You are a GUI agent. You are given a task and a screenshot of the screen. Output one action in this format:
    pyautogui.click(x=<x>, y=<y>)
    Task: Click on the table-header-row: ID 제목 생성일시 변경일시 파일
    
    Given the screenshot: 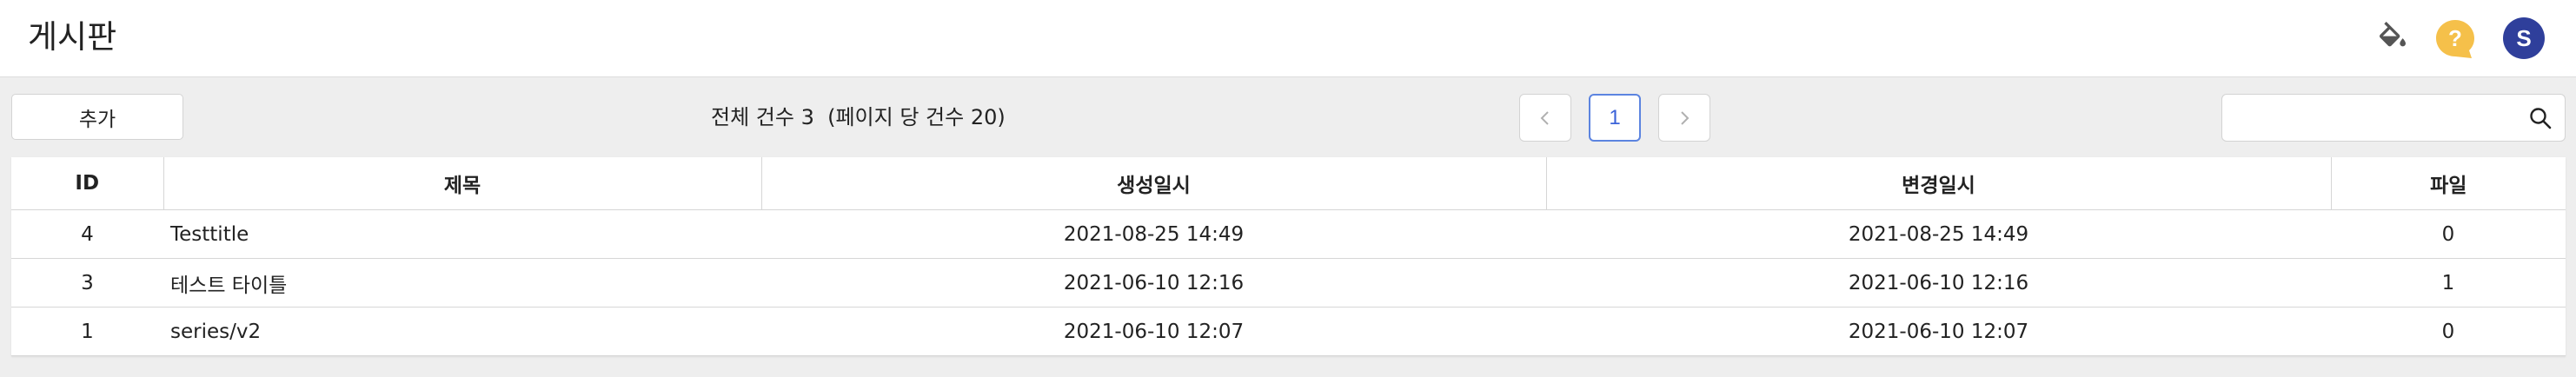 What is the action you would take?
    pyautogui.click(x=1288, y=183)
    